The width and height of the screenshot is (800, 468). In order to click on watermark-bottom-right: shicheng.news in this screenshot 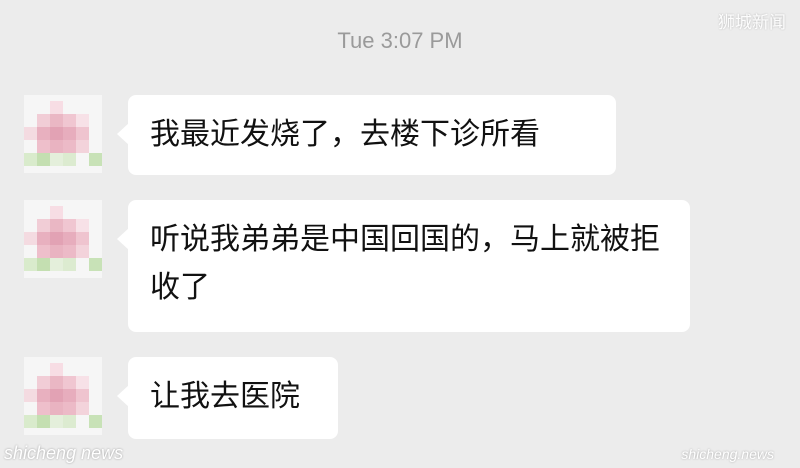, I will do `click(727, 454)`.